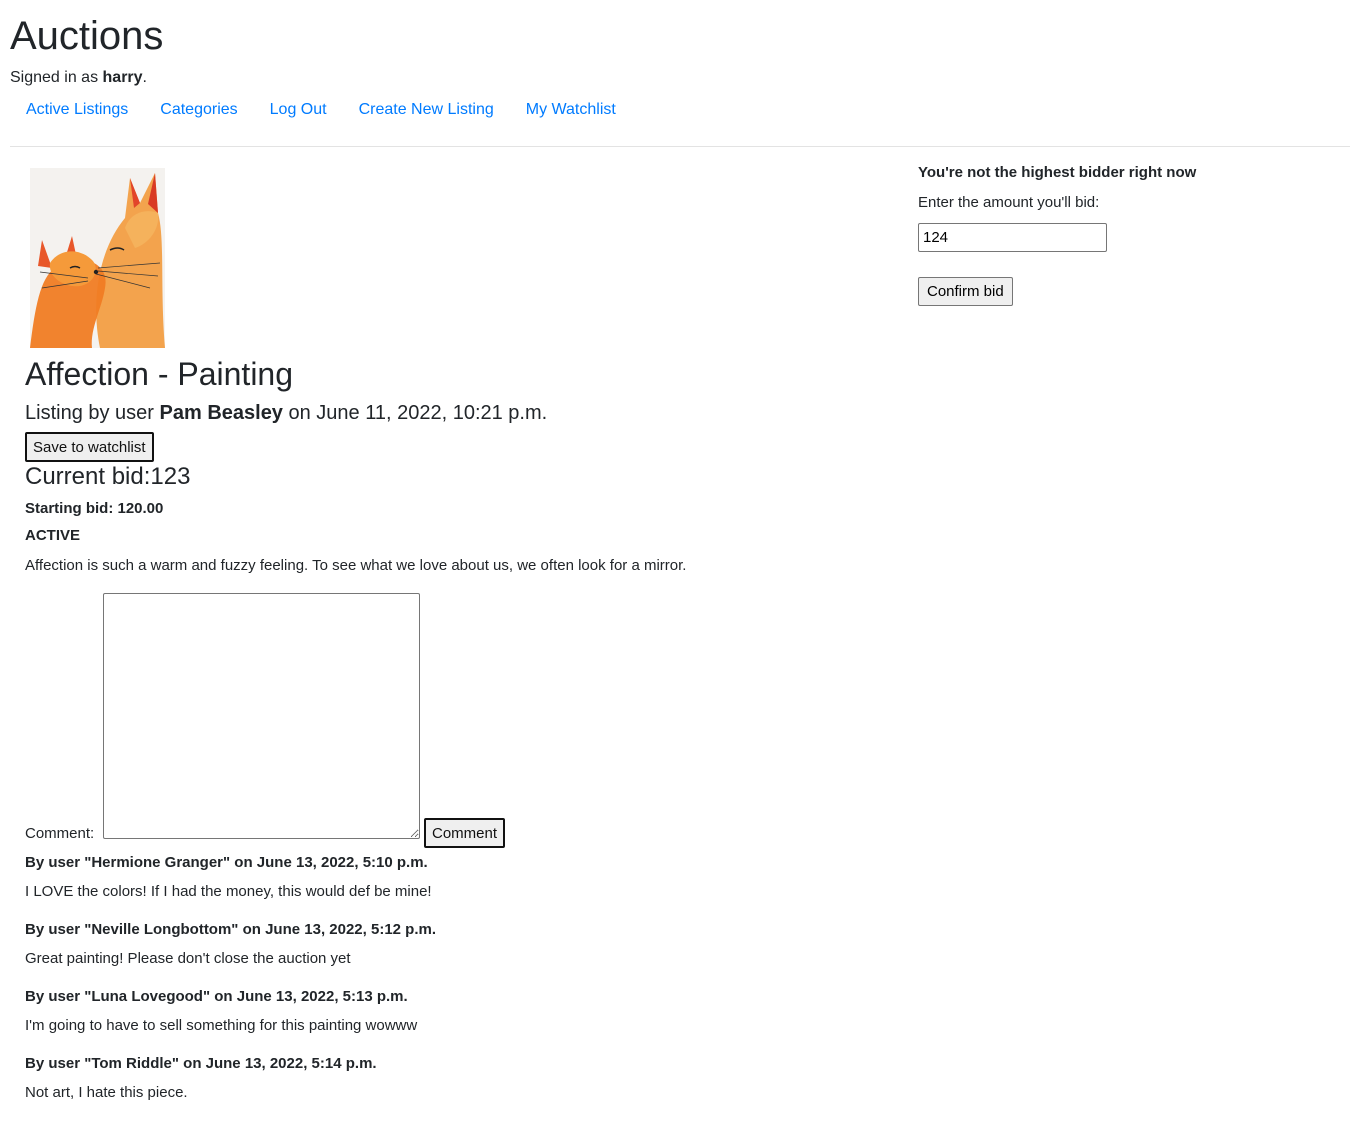 Image resolution: width=1360 pixels, height=1131 pixels. Describe the element at coordinates (53, 535) in the screenshot. I see `listing-status: ACTIVE` at that location.